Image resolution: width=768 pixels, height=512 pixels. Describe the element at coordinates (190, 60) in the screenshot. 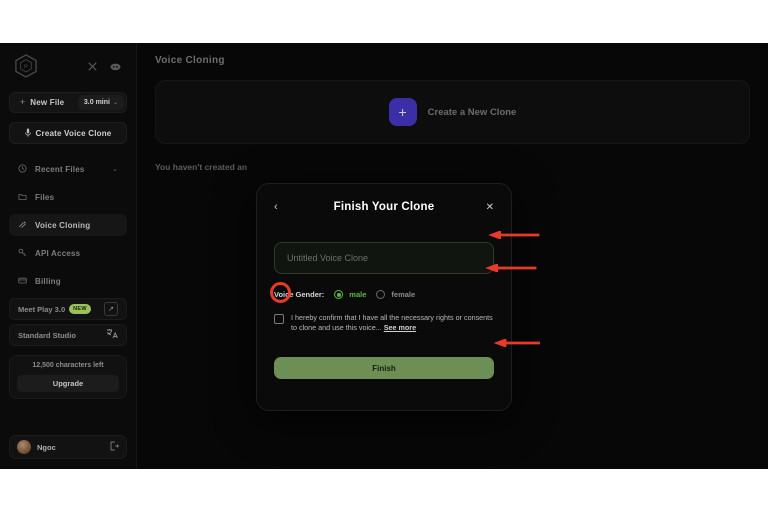

I see `page-title: Voice Cloning` at that location.